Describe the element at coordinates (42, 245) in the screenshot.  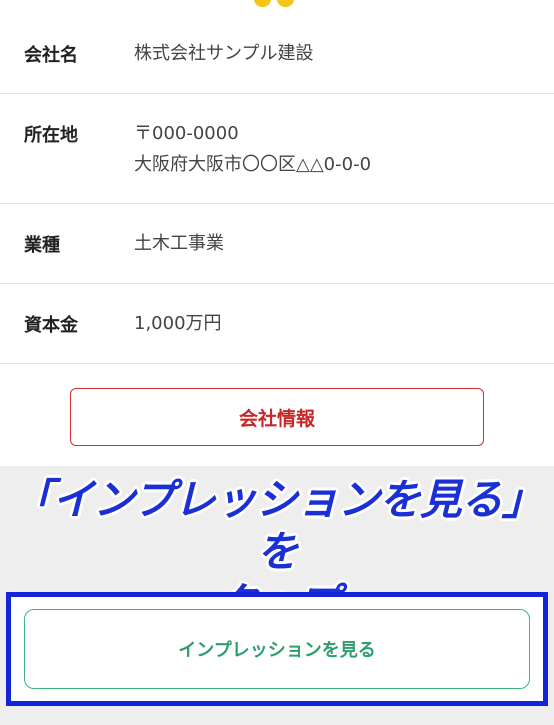
I see `row-label: 業種` at that location.